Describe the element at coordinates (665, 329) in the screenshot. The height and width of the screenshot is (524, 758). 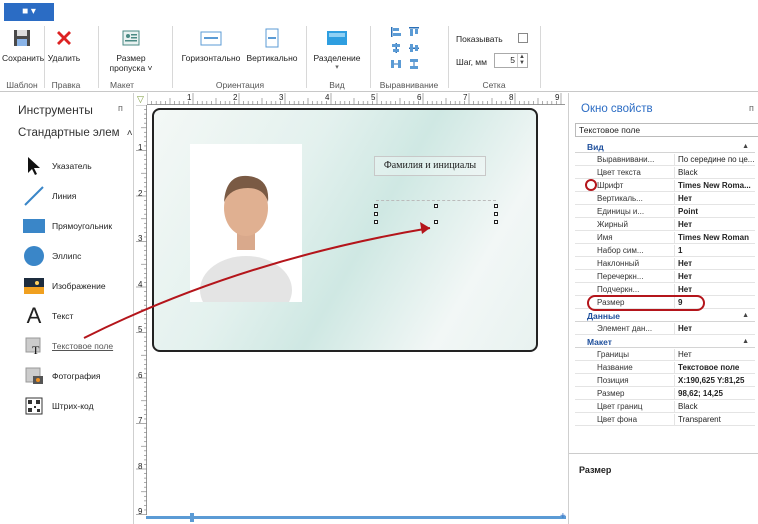
I see `property-row: Элемент дан... Нет` at that location.